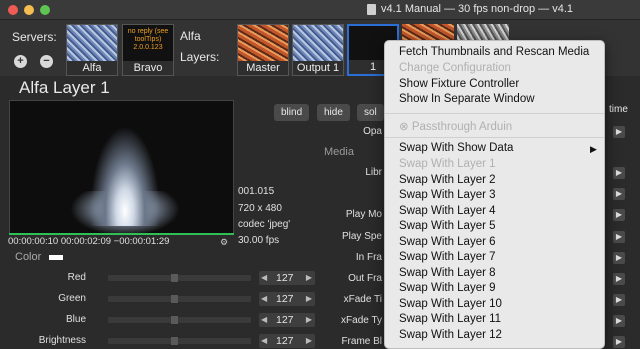 This screenshot has width=640, height=349. Describe the element at coordinates (447, 257) in the screenshot. I see `menu-item-swap-layer-7: Swap With Layer 7` at that location.